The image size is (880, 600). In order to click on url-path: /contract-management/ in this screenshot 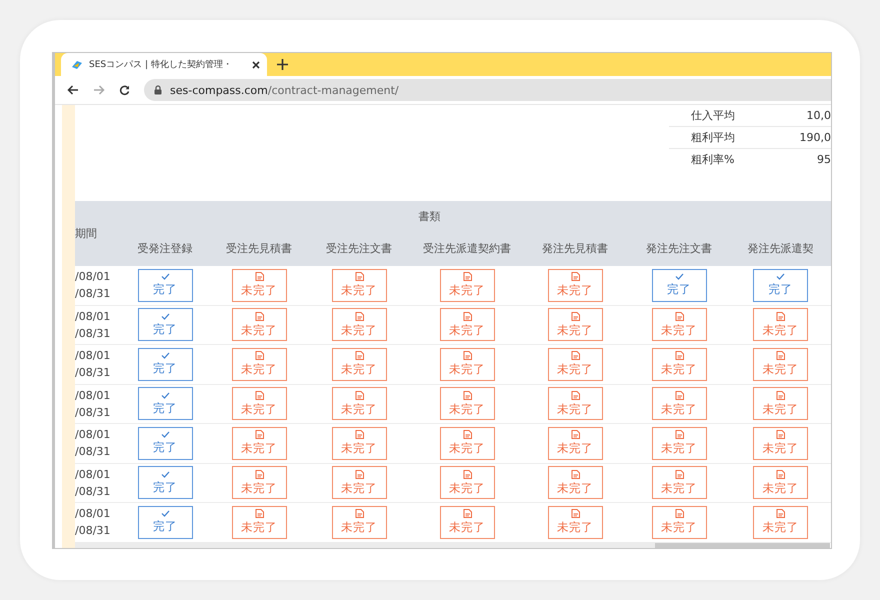, I will do `click(333, 90)`.